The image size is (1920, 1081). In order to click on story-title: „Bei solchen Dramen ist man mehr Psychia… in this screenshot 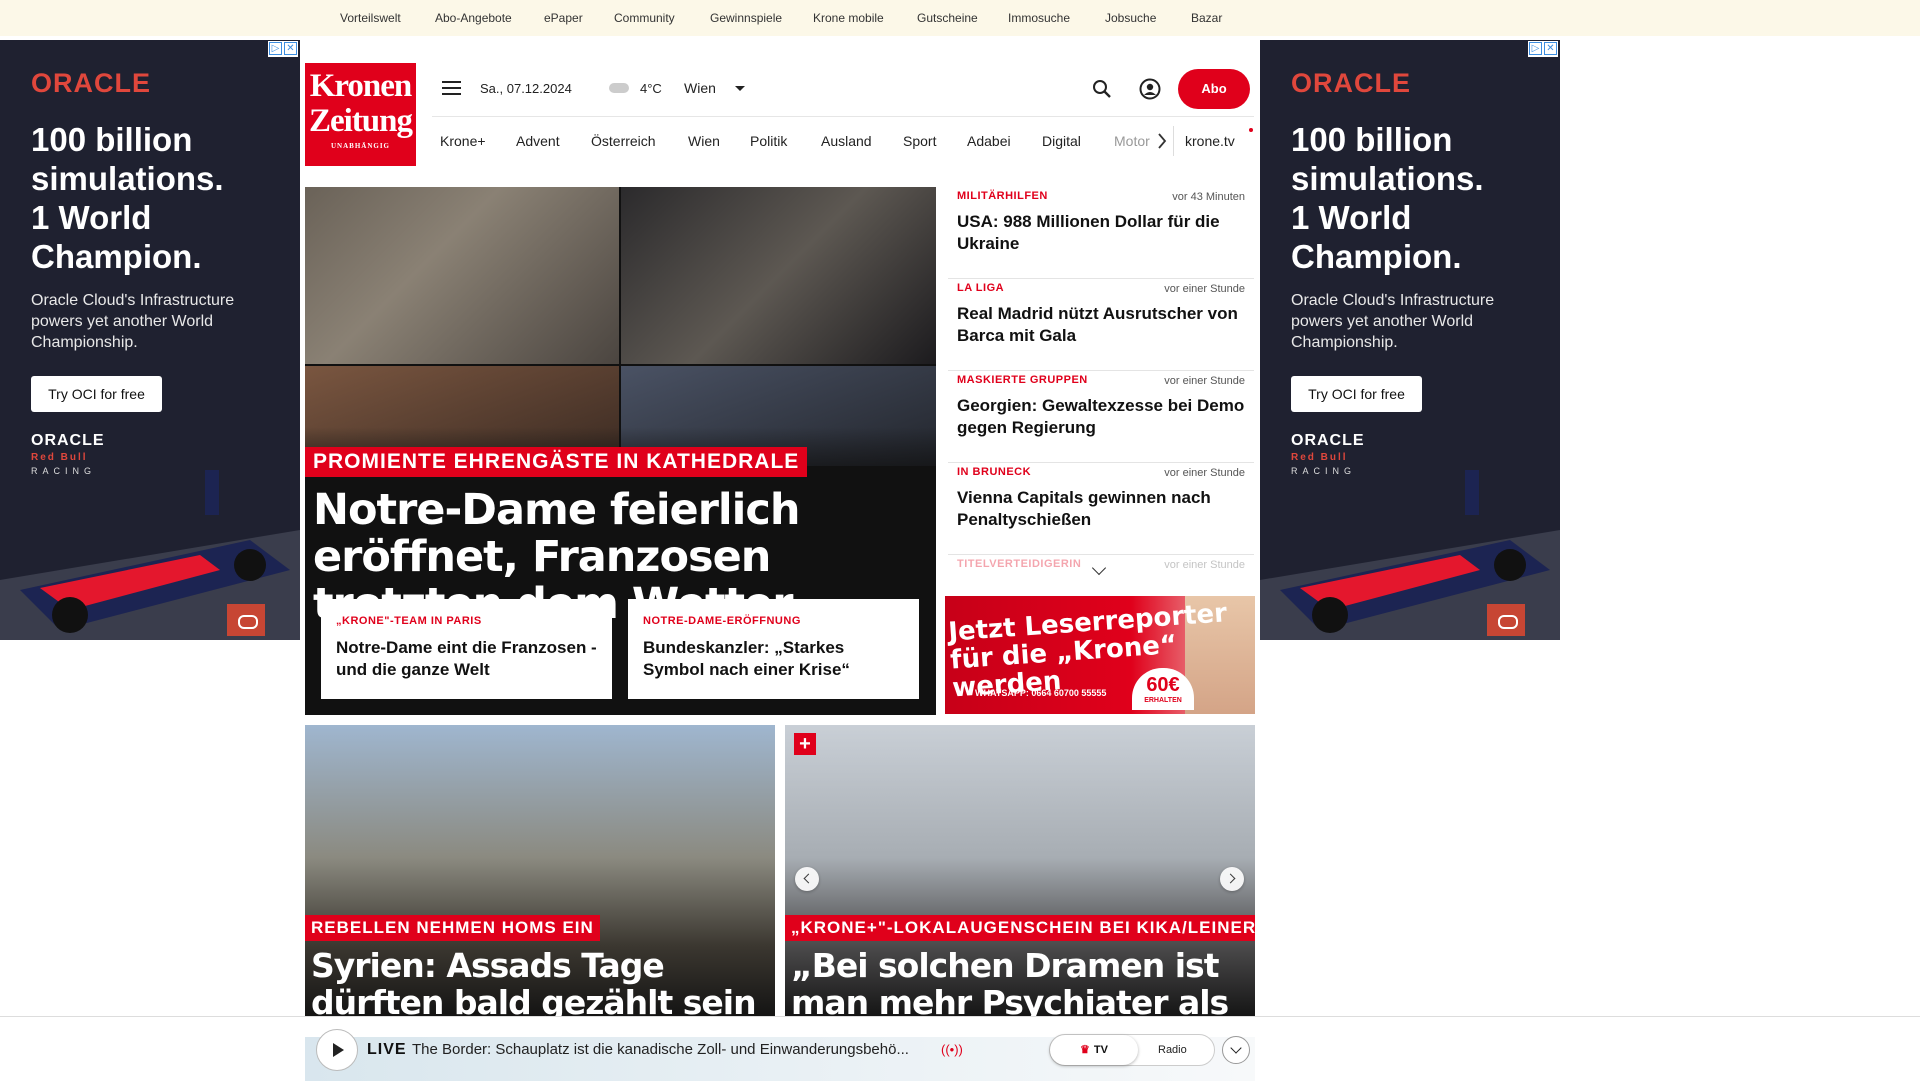, I will do `click(1023, 983)`.